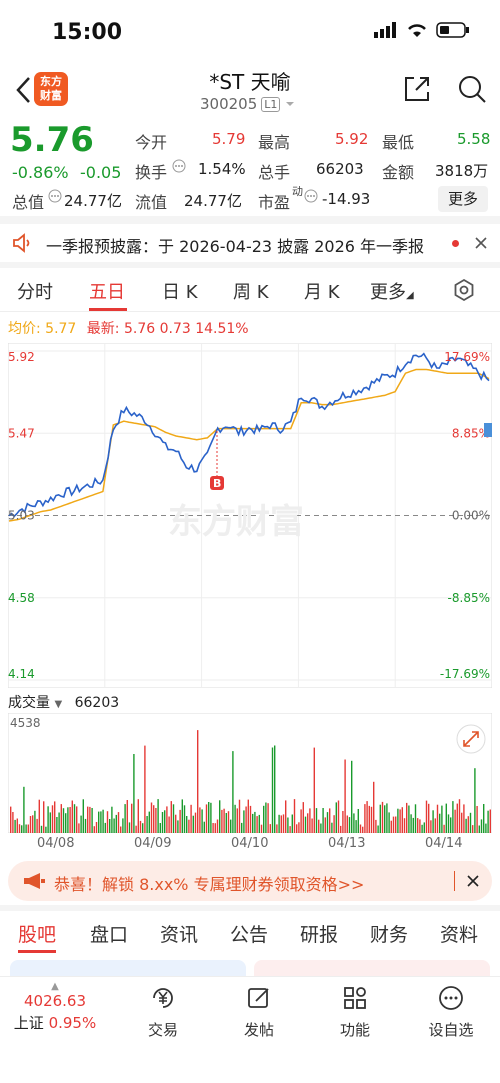 Image resolution: width=500 pixels, height=1083 pixels. Describe the element at coordinates (21, 674) in the screenshot. I see `y-tick-left: 4.14` at that location.